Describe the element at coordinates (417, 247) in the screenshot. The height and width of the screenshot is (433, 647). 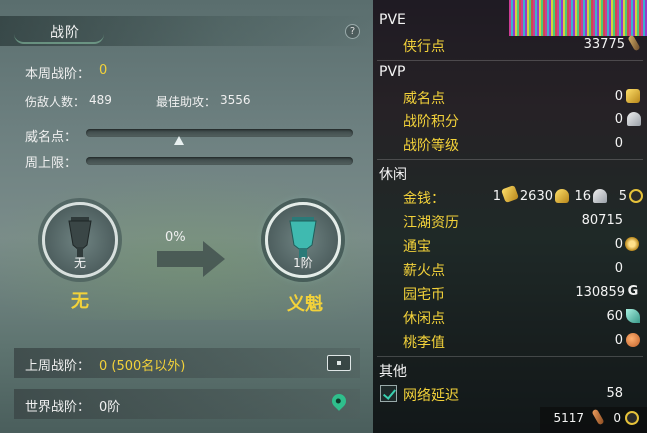
I see `leisure-item-label: 通宝` at that location.